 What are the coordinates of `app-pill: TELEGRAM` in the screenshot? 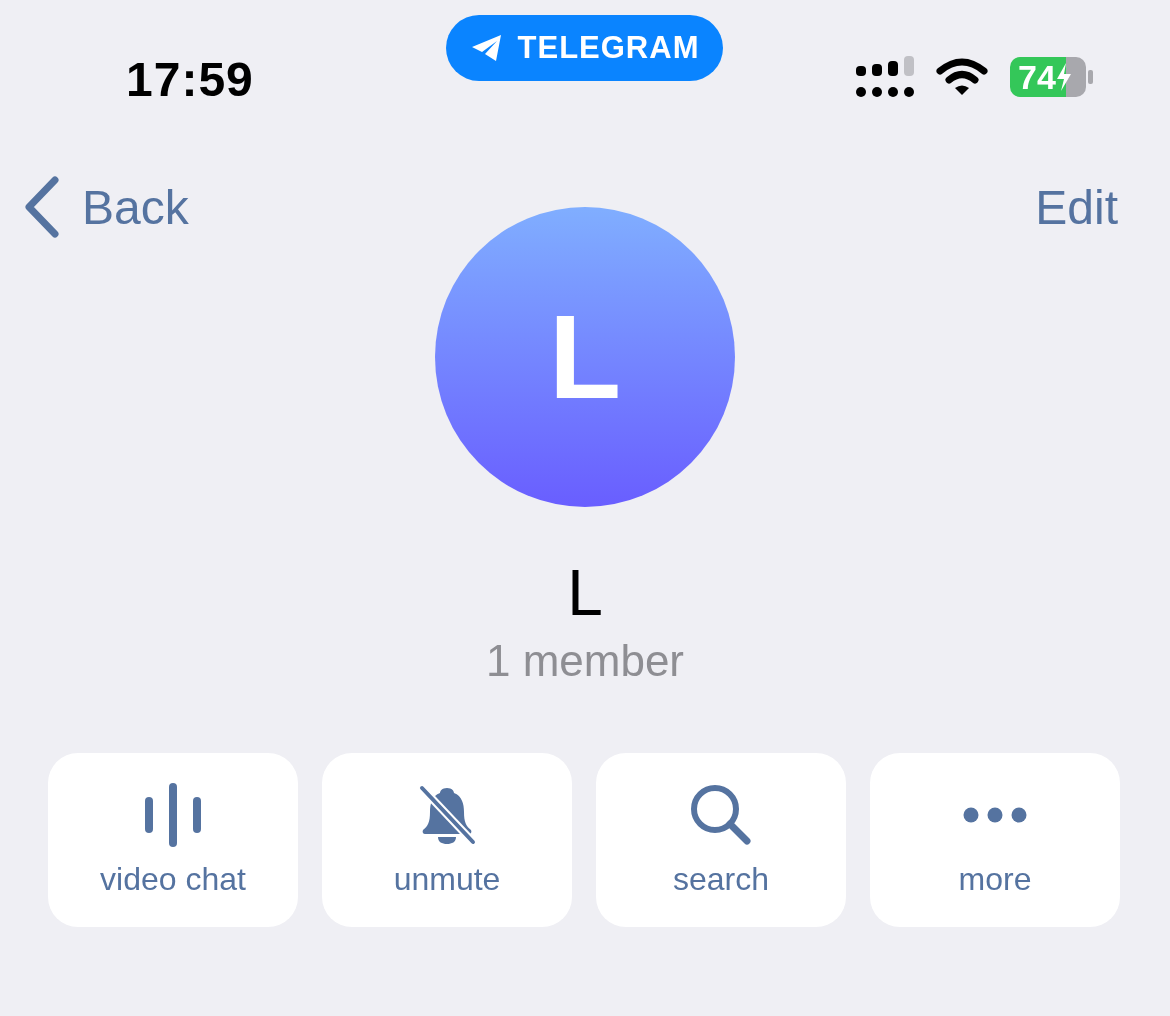 It's located at (584, 48).